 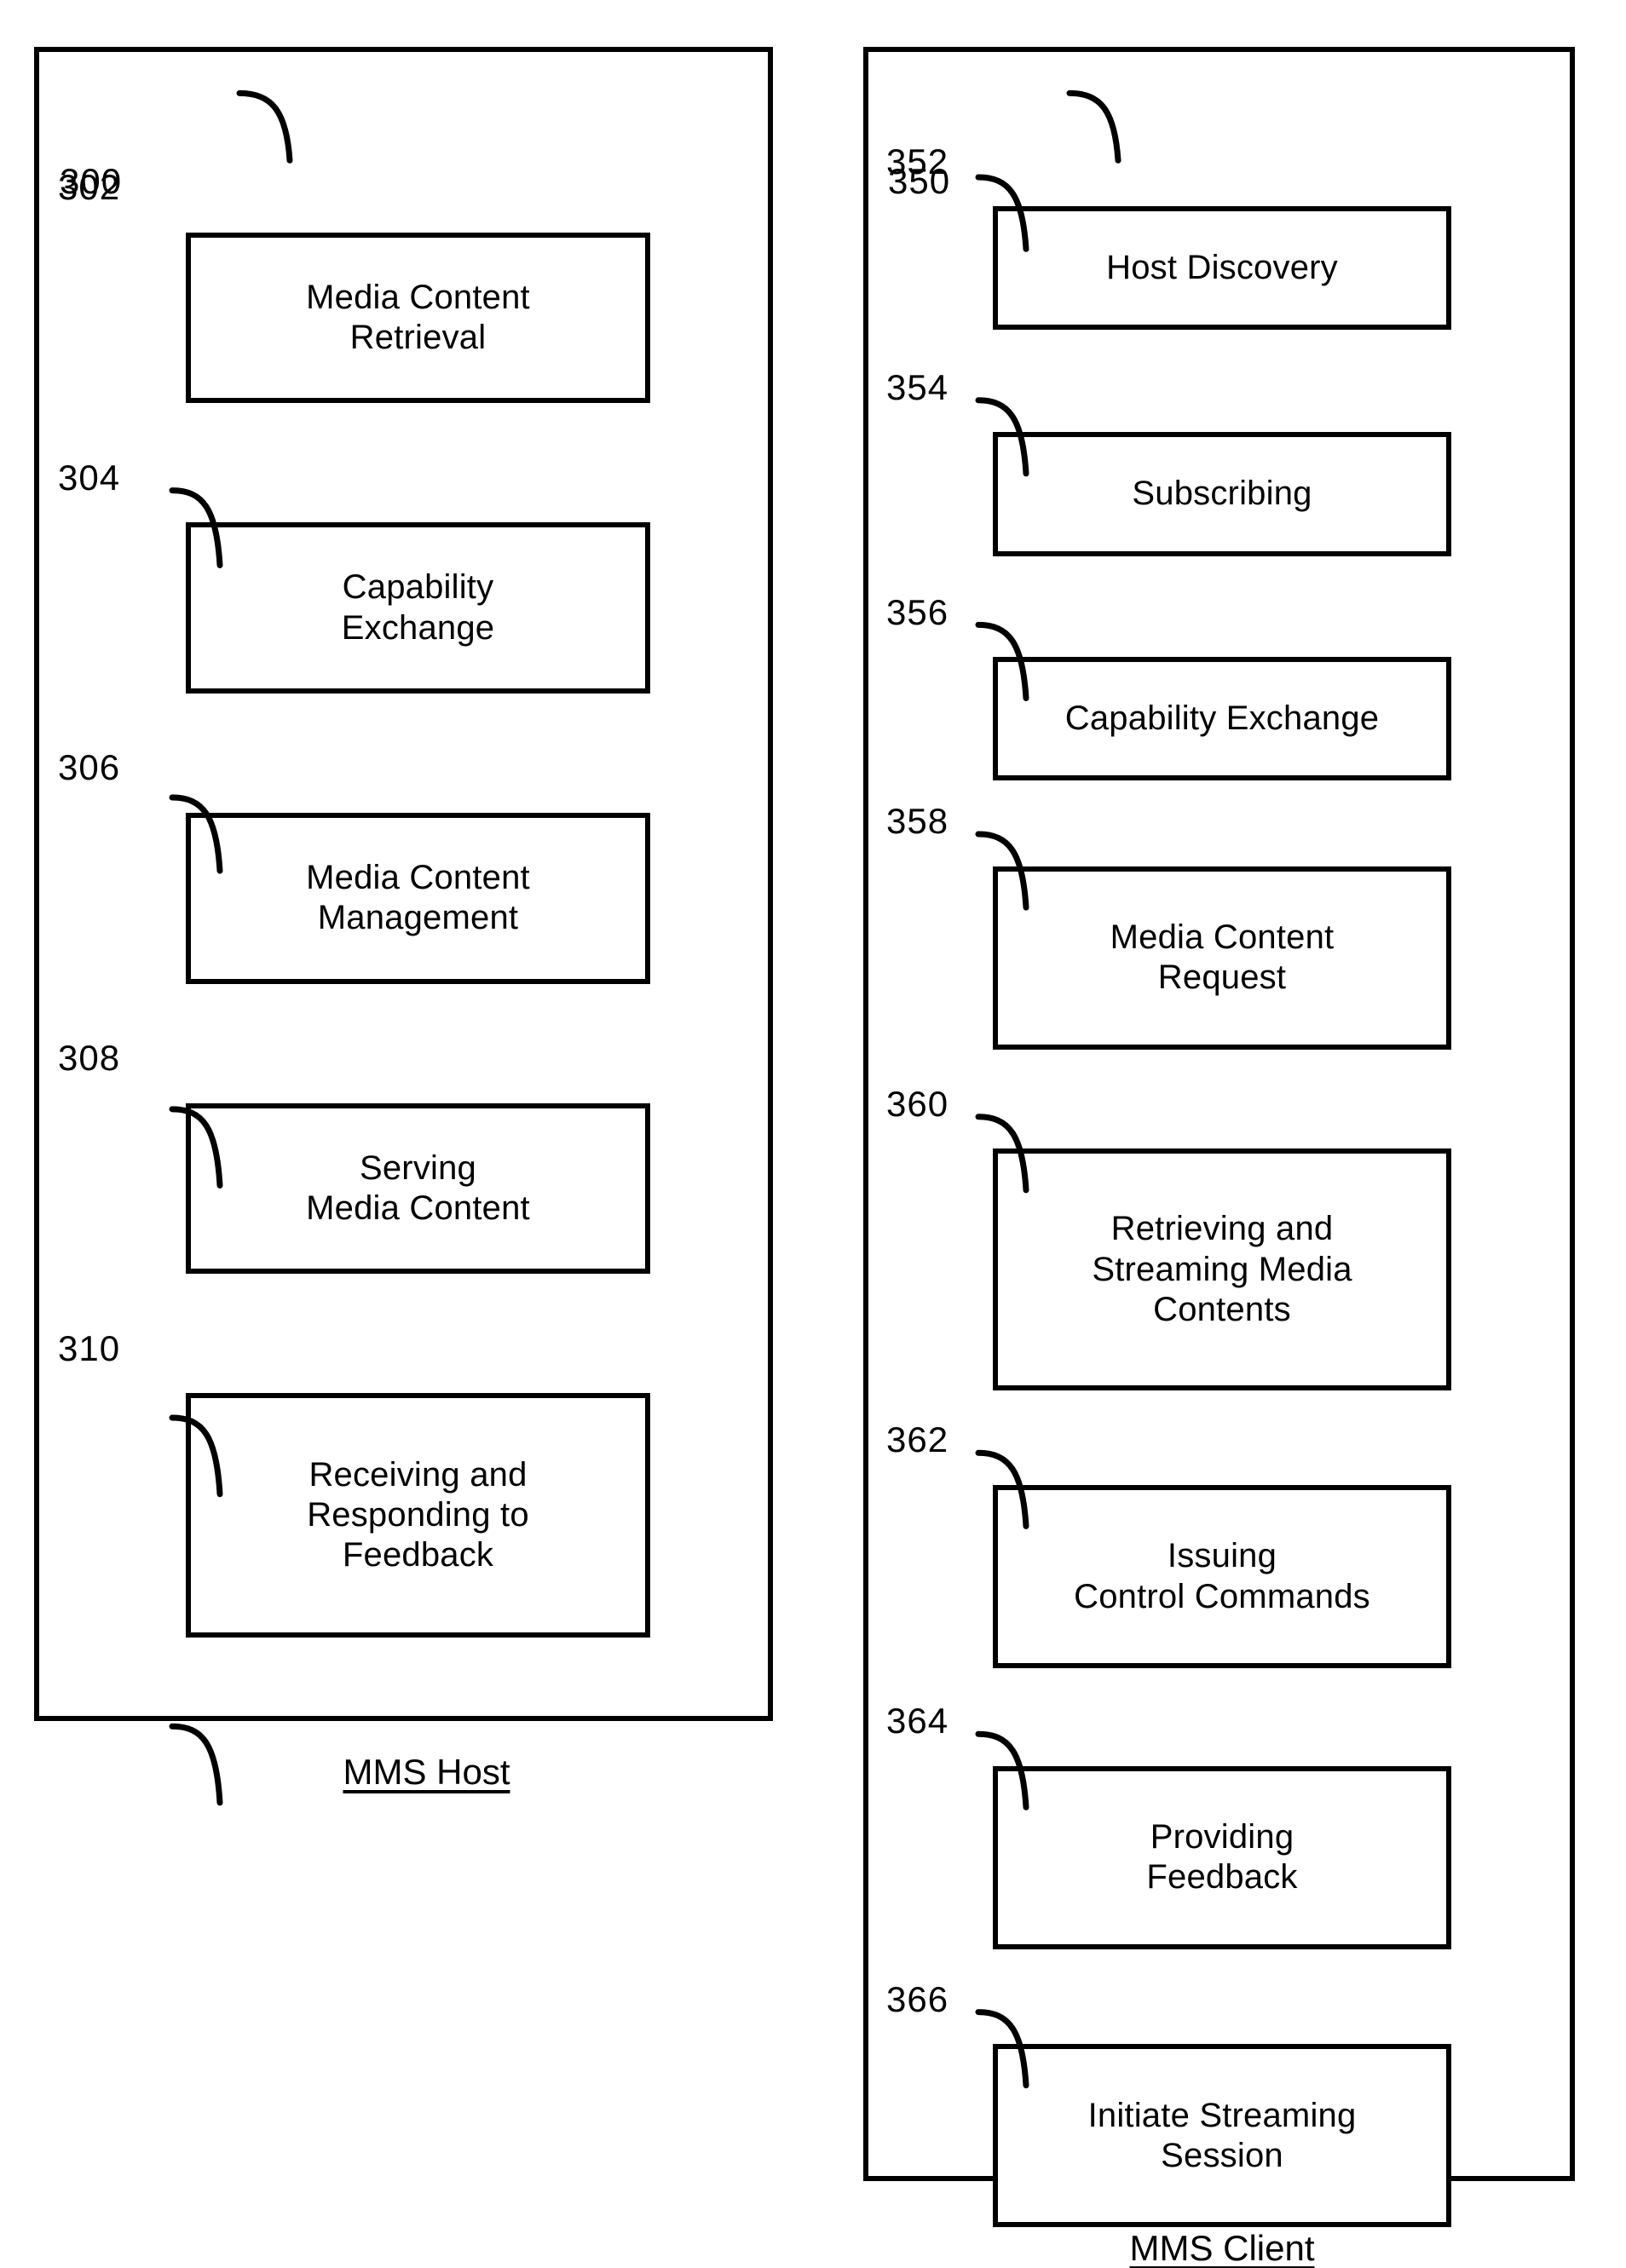 I want to click on box-issuing-control-commands: Issuing Control Commands, so click(x=1222, y=1576).